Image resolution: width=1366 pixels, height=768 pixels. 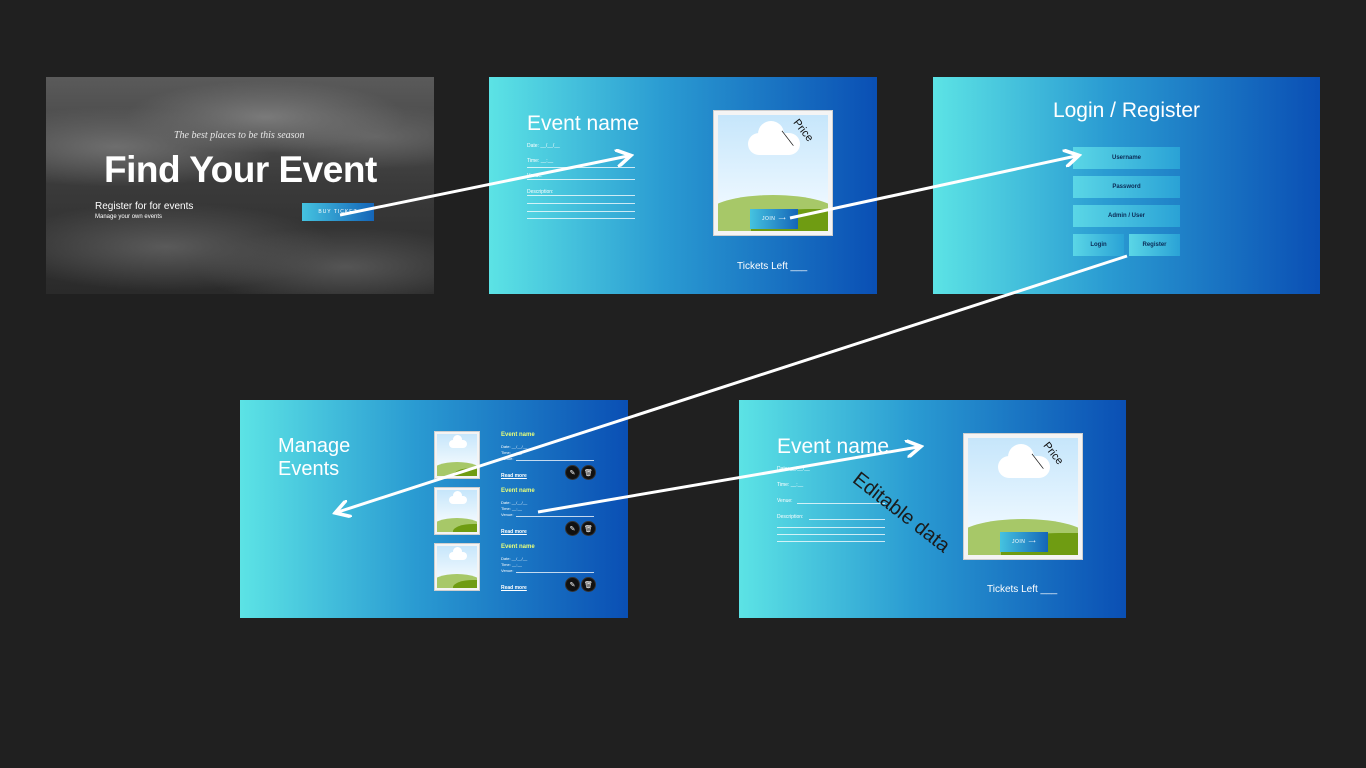 What do you see at coordinates (790, 517) in the screenshot?
I see `event-description: Description:` at bounding box center [790, 517].